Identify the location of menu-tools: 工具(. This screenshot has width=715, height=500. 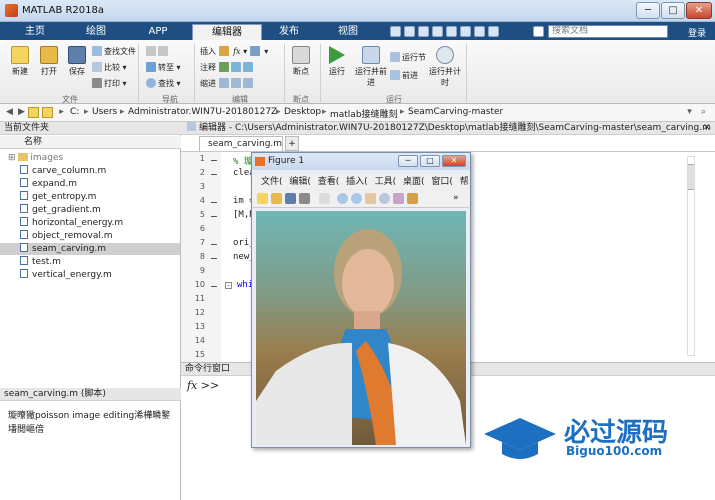
(386, 182).